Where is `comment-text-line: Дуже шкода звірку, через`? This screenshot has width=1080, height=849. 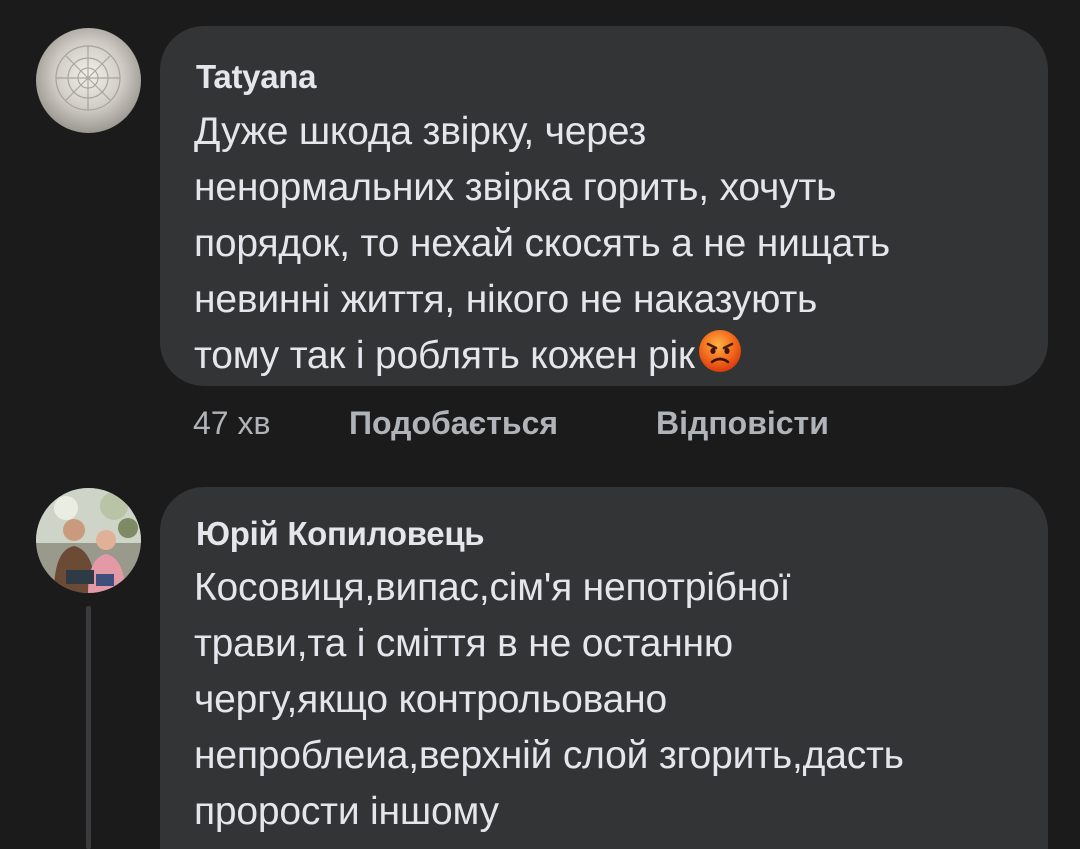
comment-text-line: Дуже шкода звірку, через is located at coordinates (420, 131).